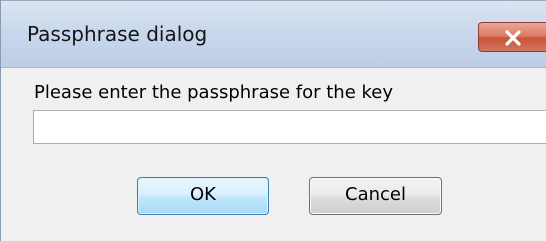 This screenshot has height=241, width=546. What do you see at coordinates (289, 127) in the screenshot?
I see `passphrase-input` at bounding box center [289, 127].